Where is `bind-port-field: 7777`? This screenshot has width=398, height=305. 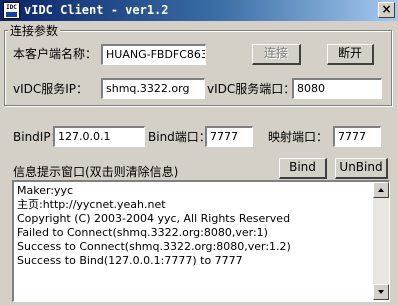 bind-port-field: 7777 is located at coordinates (229, 136).